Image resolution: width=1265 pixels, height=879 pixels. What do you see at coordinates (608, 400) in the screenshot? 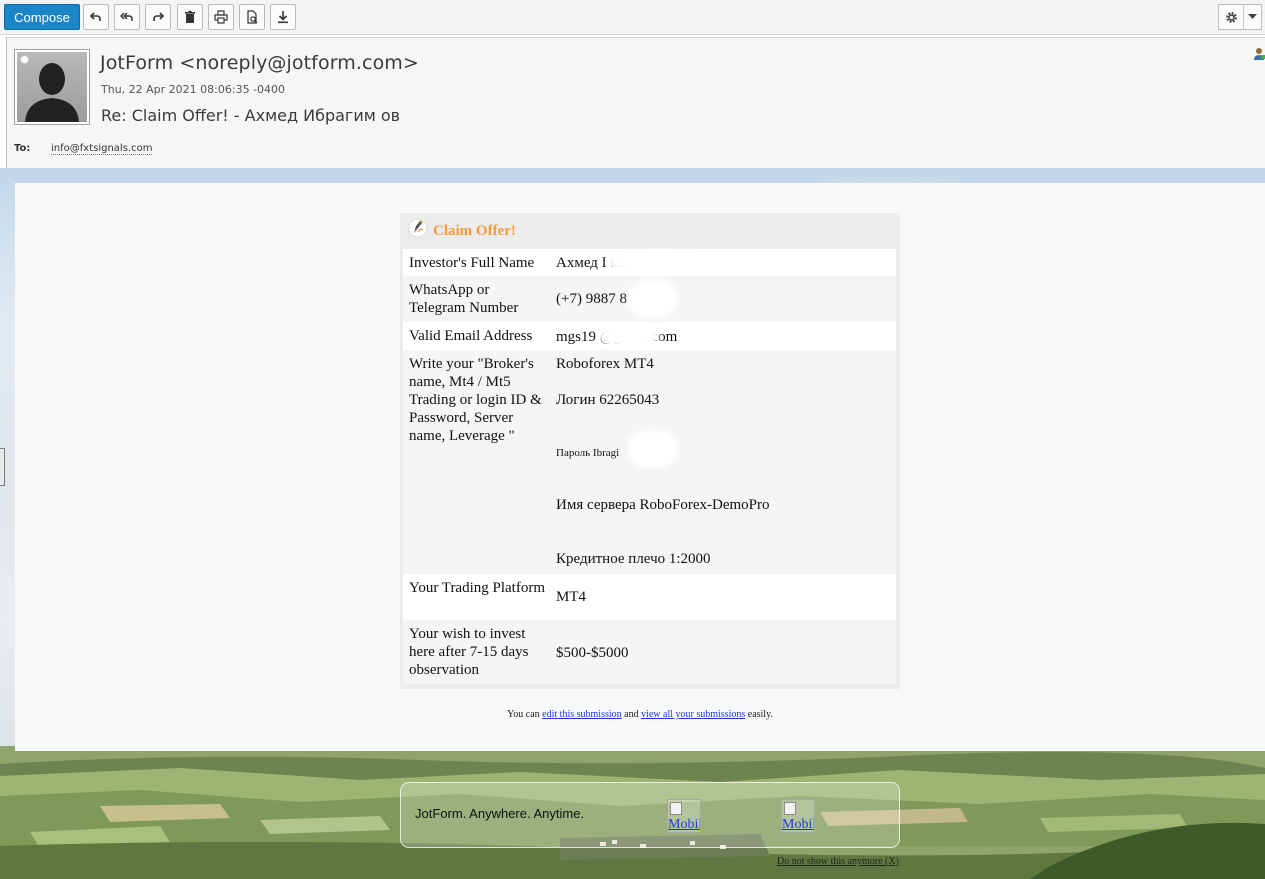
I see `field-value-line: Логин 62265043` at bounding box center [608, 400].